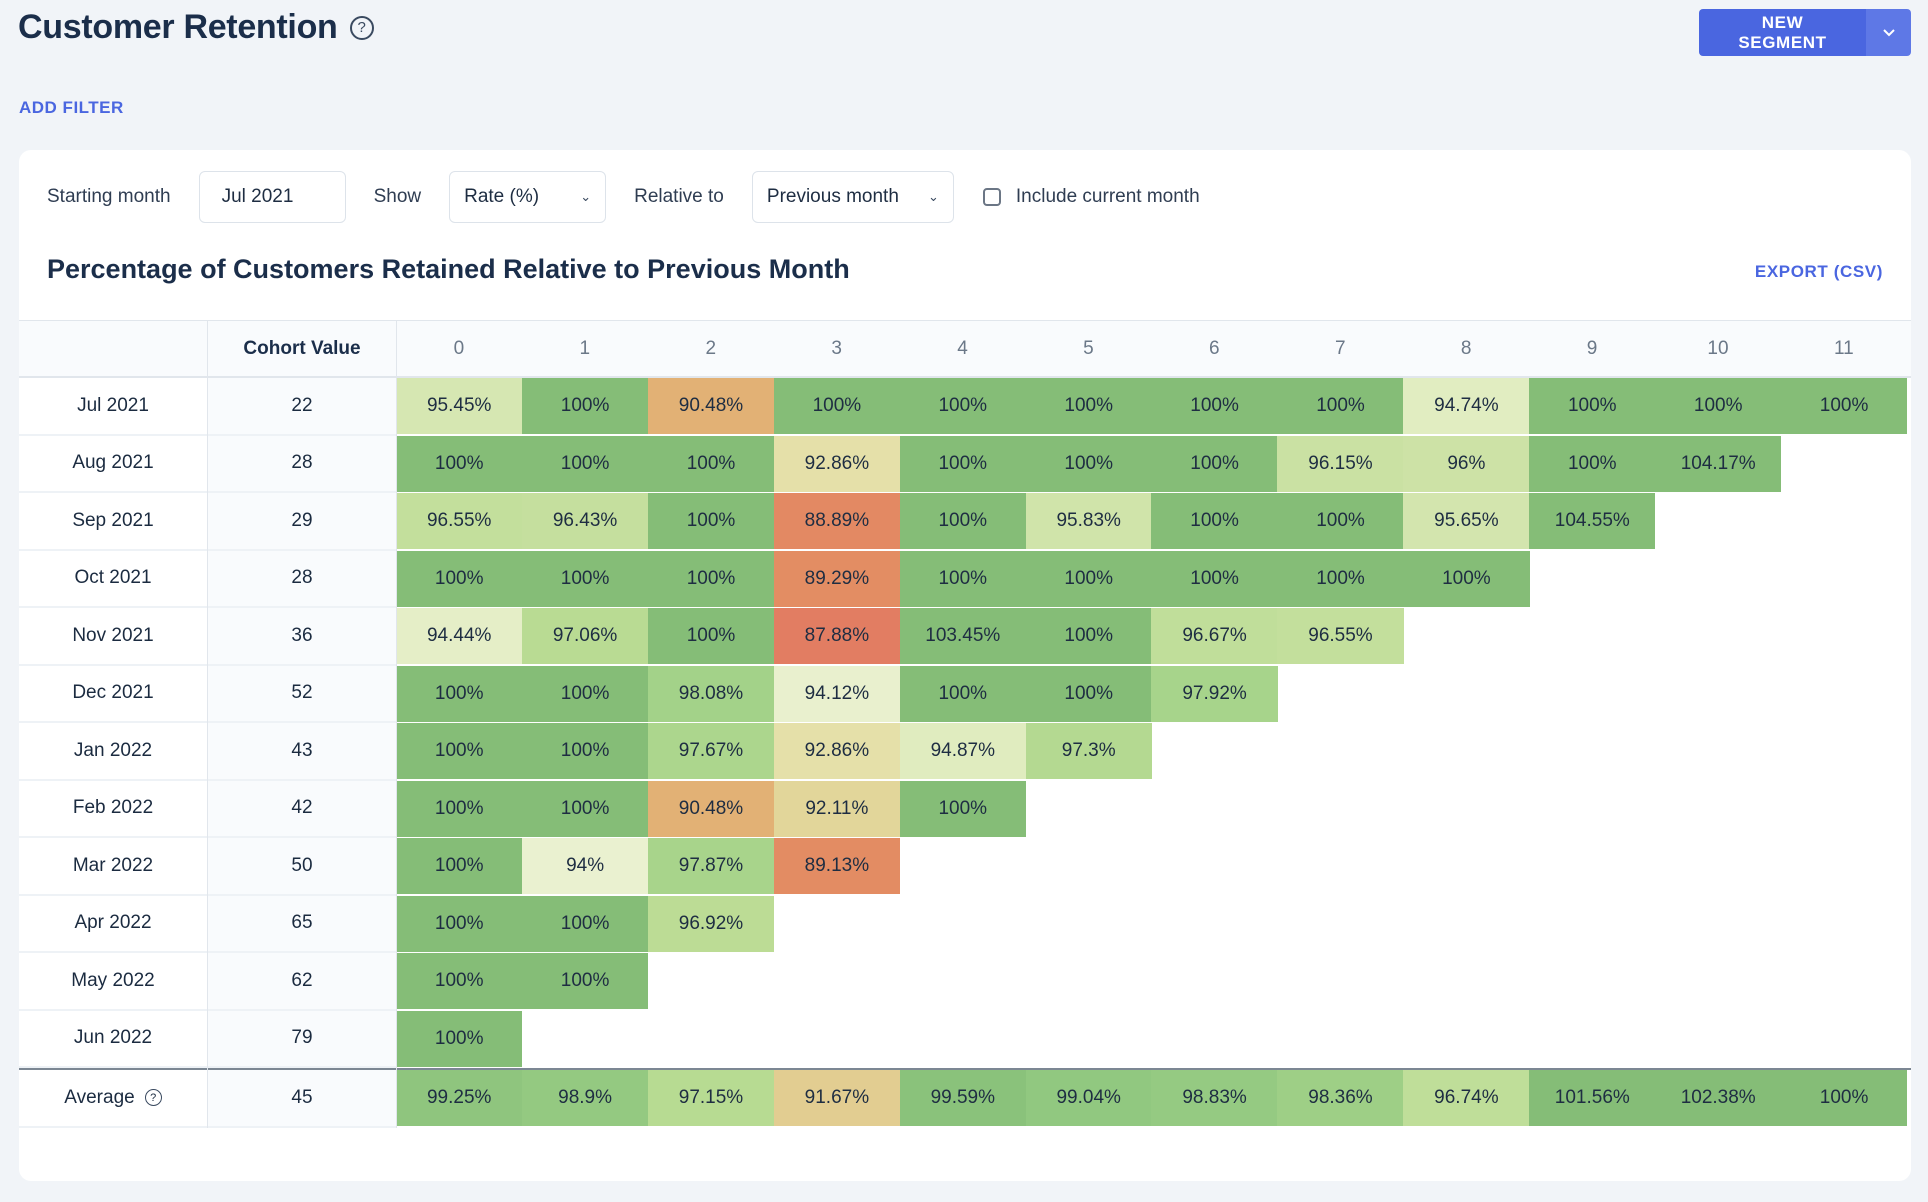  I want to click on heatmap-cell: 92.86%, so click(837, 463).